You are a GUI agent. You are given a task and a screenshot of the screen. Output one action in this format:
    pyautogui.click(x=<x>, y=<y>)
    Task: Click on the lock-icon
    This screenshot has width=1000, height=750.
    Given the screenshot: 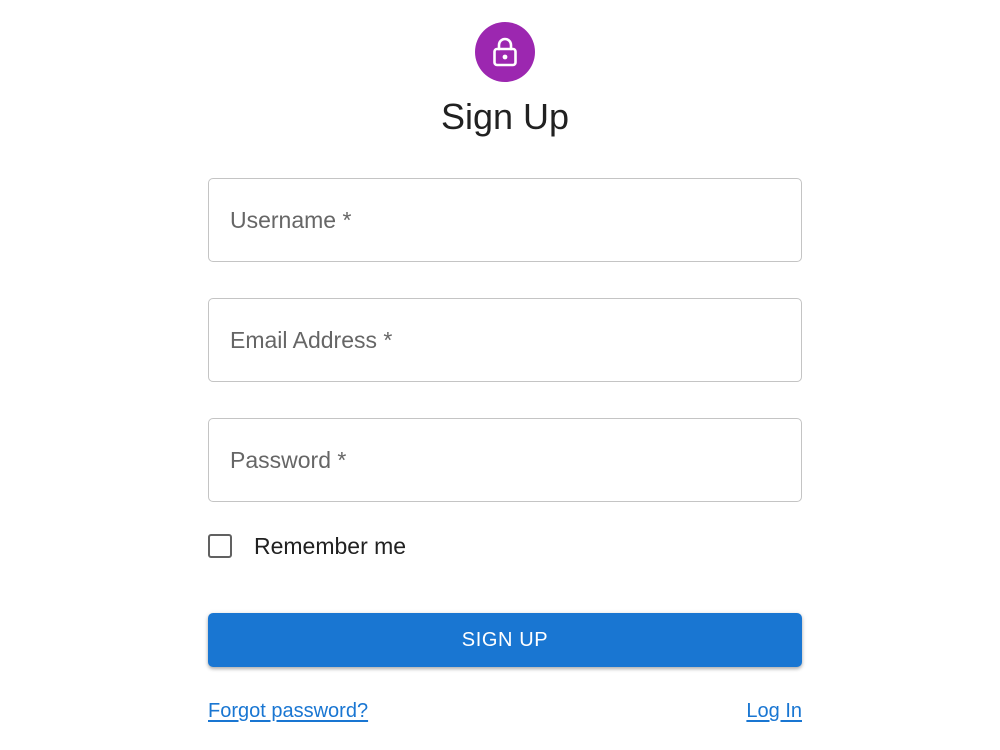 What is the action you would take?
    pyautogui.click(x=505, y=52)
    